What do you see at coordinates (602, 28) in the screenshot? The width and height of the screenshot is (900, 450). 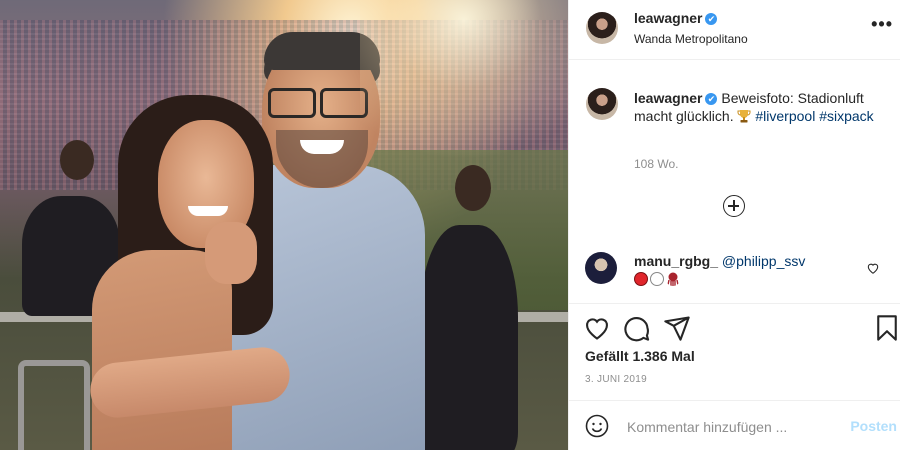 I see `author-avatar` at bounding box center [602, 28].